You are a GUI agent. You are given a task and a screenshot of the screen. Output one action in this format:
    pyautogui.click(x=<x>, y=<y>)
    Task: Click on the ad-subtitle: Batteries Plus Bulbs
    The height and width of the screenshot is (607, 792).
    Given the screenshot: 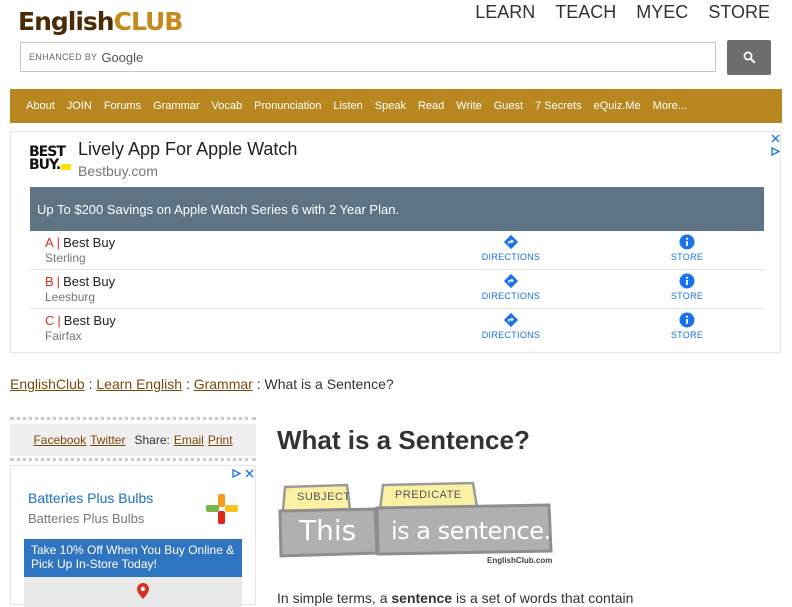 What is the action you would take?
    pyautogui.click(x=86, y=518)
    